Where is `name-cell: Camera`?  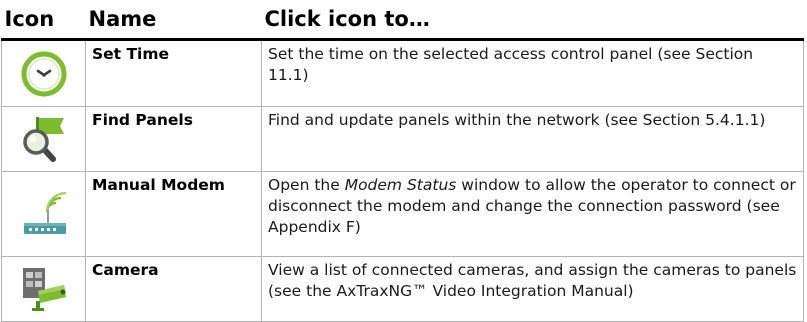
name-cell: Camera is located at coordinates (173, 289).